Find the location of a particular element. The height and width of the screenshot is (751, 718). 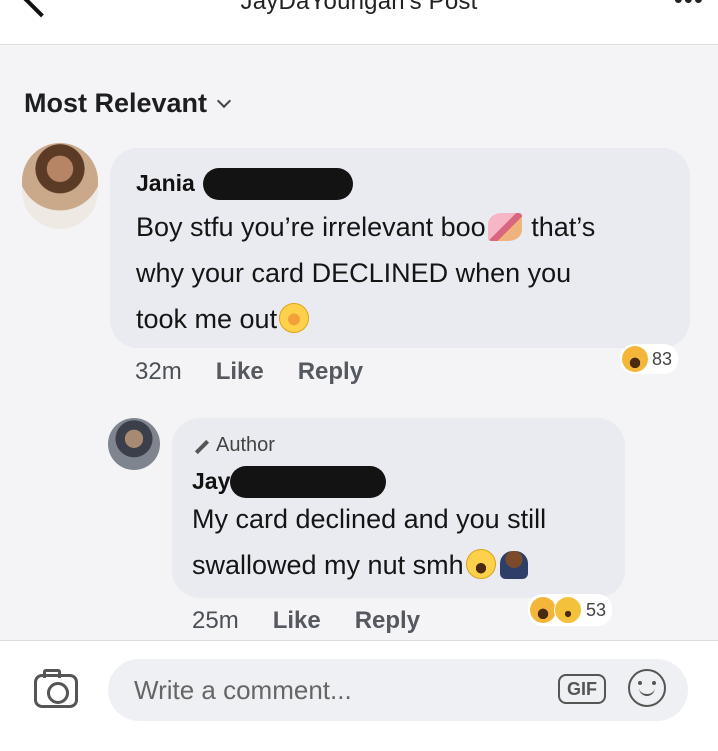

comment-time: 25m is located at coordinates (215, 620).